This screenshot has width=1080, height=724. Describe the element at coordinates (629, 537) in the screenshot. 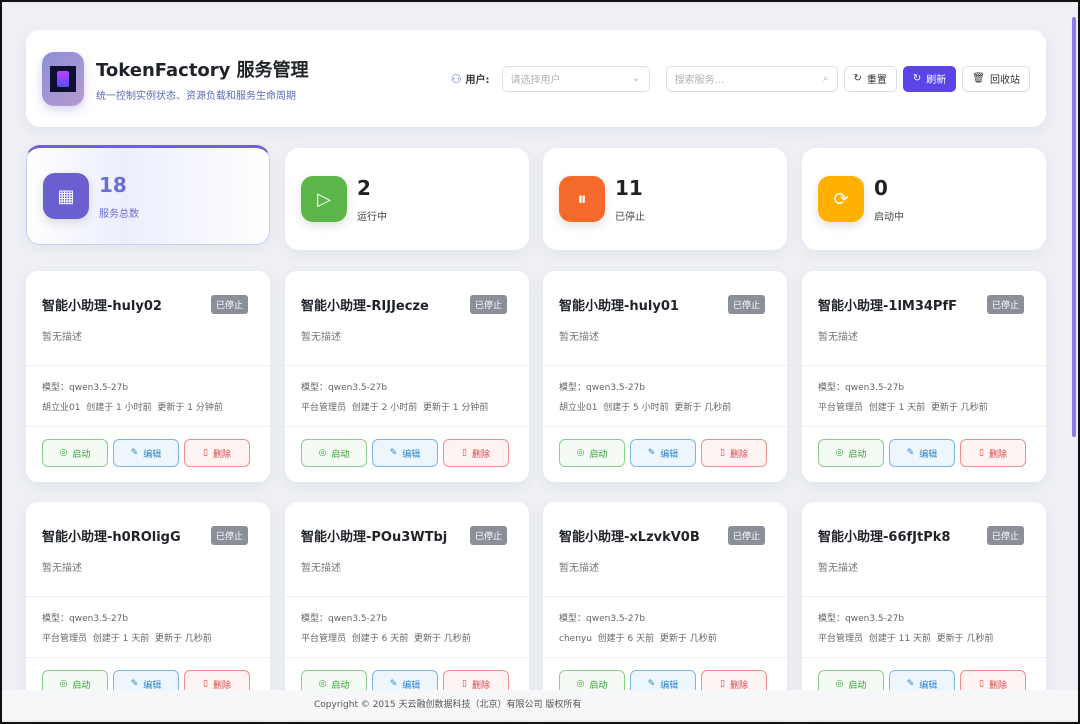

I see `service-name: 智能小助理-xLzvkV0B` at that location.